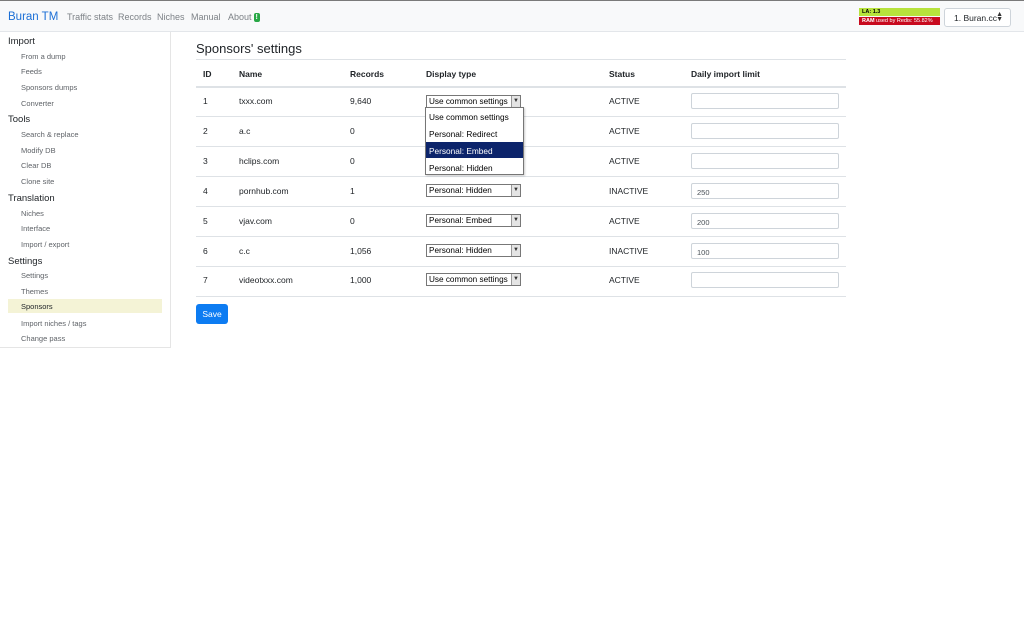 This screenshot has height=640, width=1024. I want to click on display-type-select: Personal: Embed ▼, so click(473, 220).